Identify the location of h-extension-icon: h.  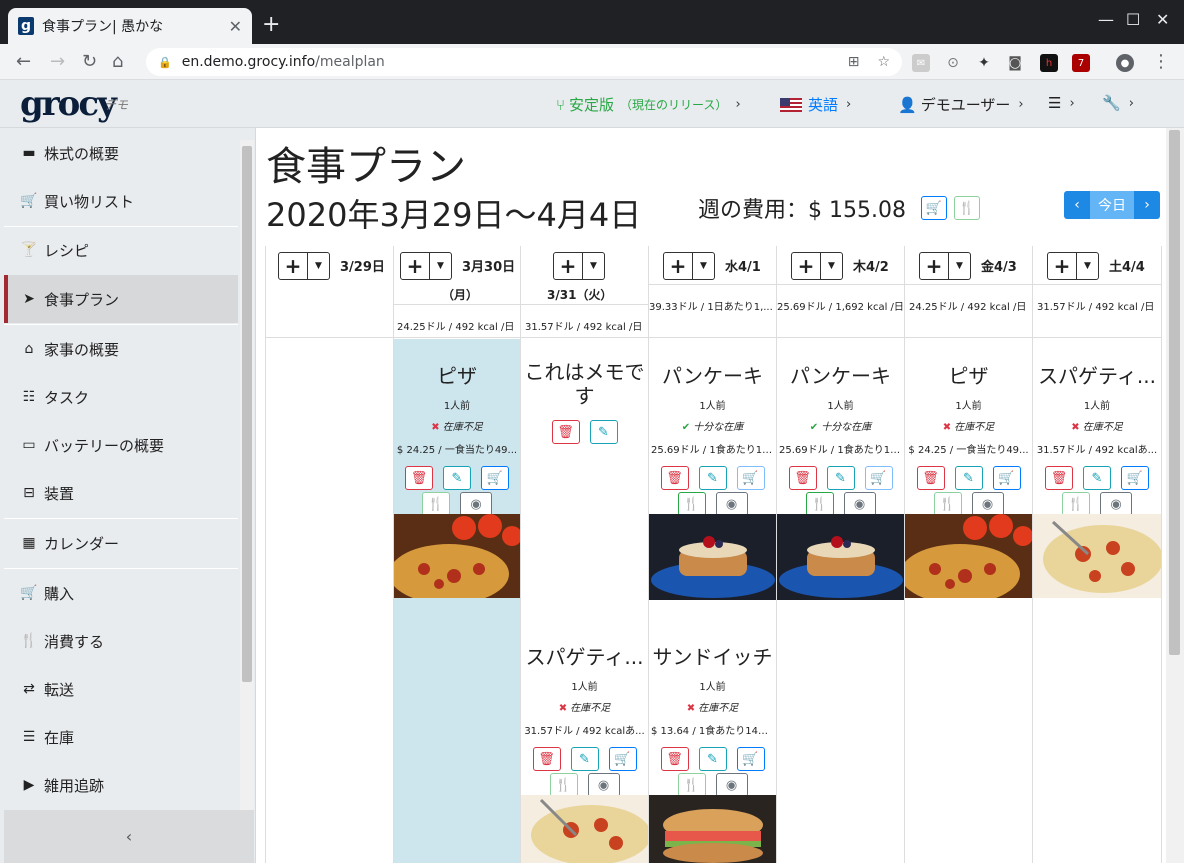
(1049, 63).